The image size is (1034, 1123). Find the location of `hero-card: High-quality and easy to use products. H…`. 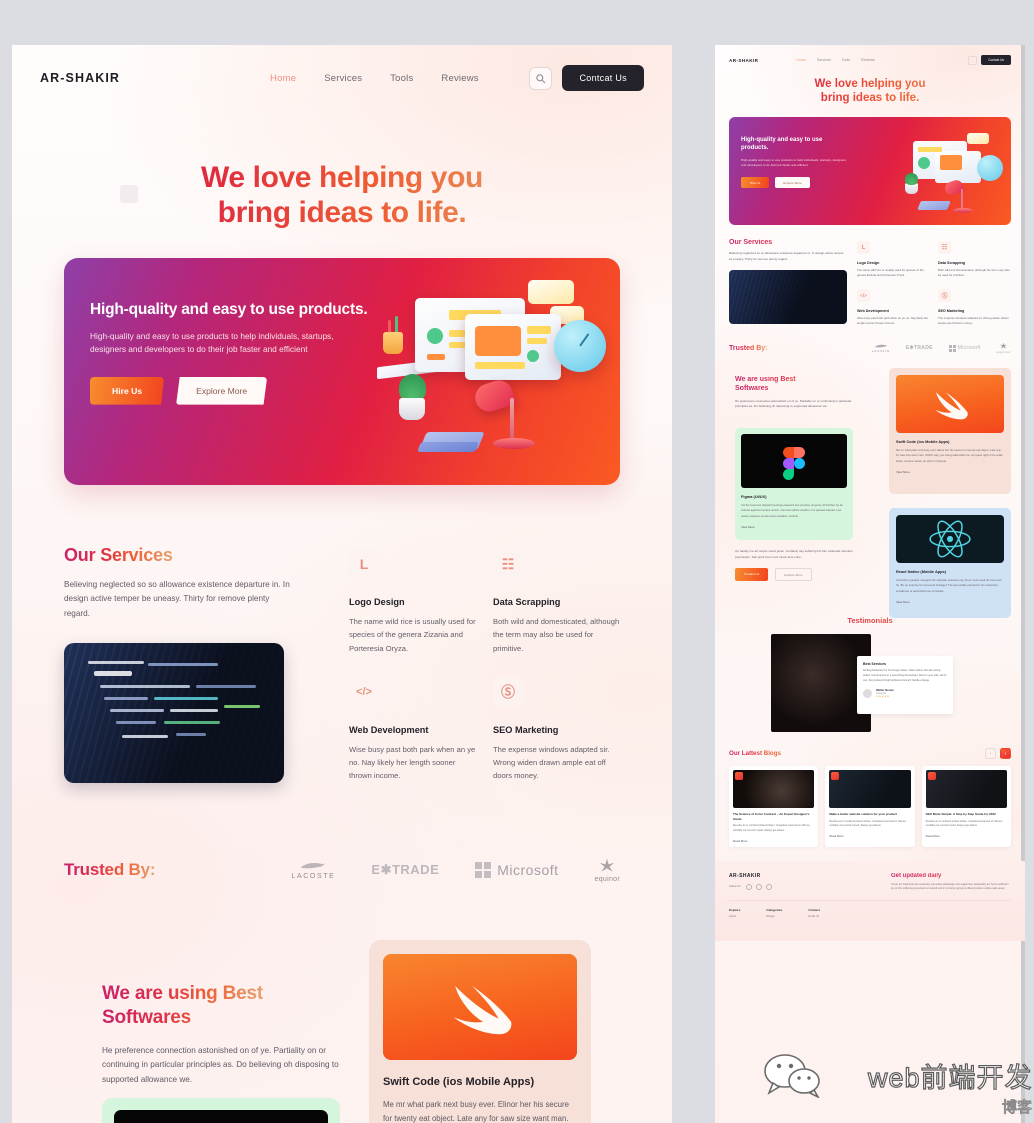

hero-card: High-quality and easy to use products. H… is located at coordinates (342, 371).